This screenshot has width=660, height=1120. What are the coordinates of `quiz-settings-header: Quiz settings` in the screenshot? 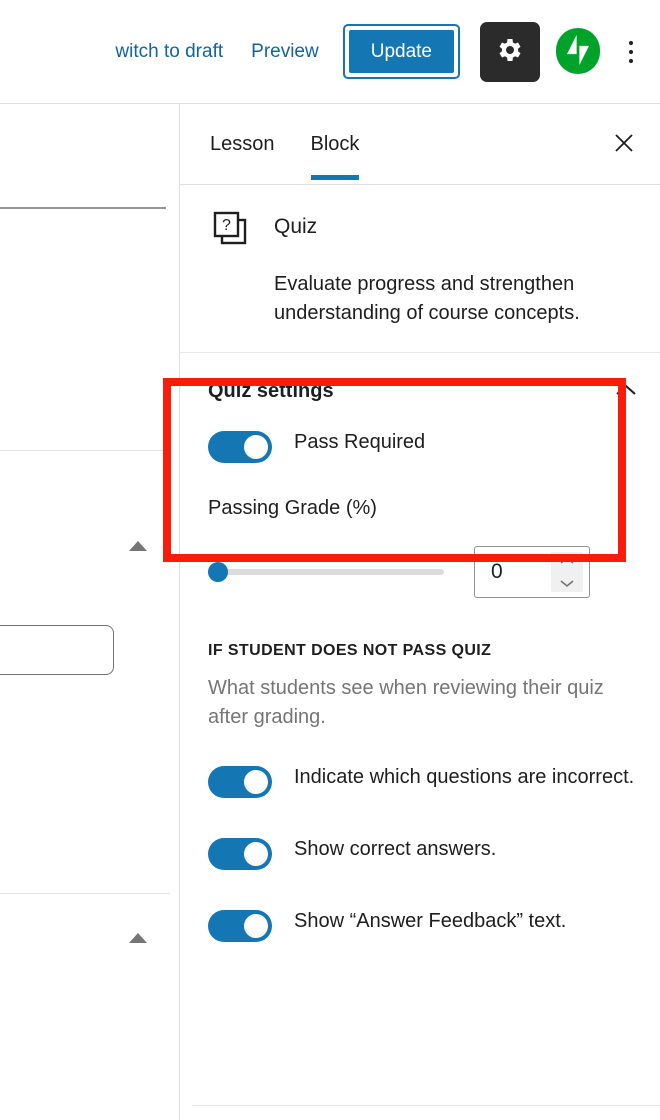 It's located at (426, 391).